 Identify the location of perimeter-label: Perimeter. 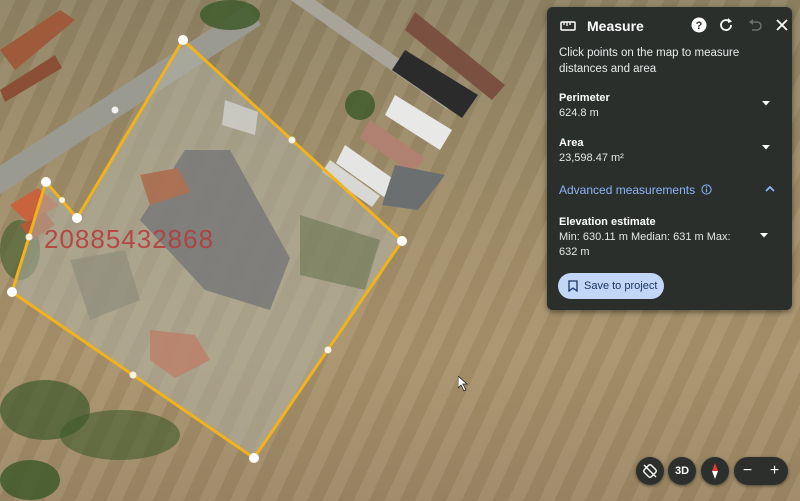
(584, 98).